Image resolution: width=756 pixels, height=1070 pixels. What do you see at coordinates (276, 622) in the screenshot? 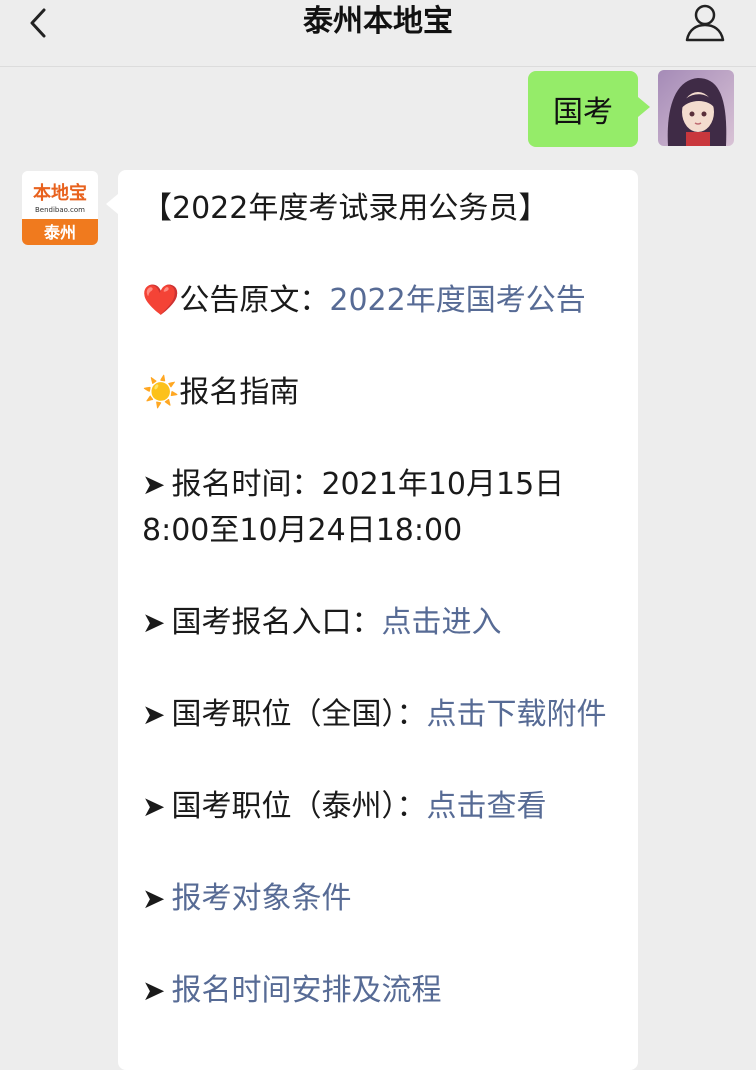
I see `registration-entry-label: 国考报名入口：` at bounding box center [276, 622].